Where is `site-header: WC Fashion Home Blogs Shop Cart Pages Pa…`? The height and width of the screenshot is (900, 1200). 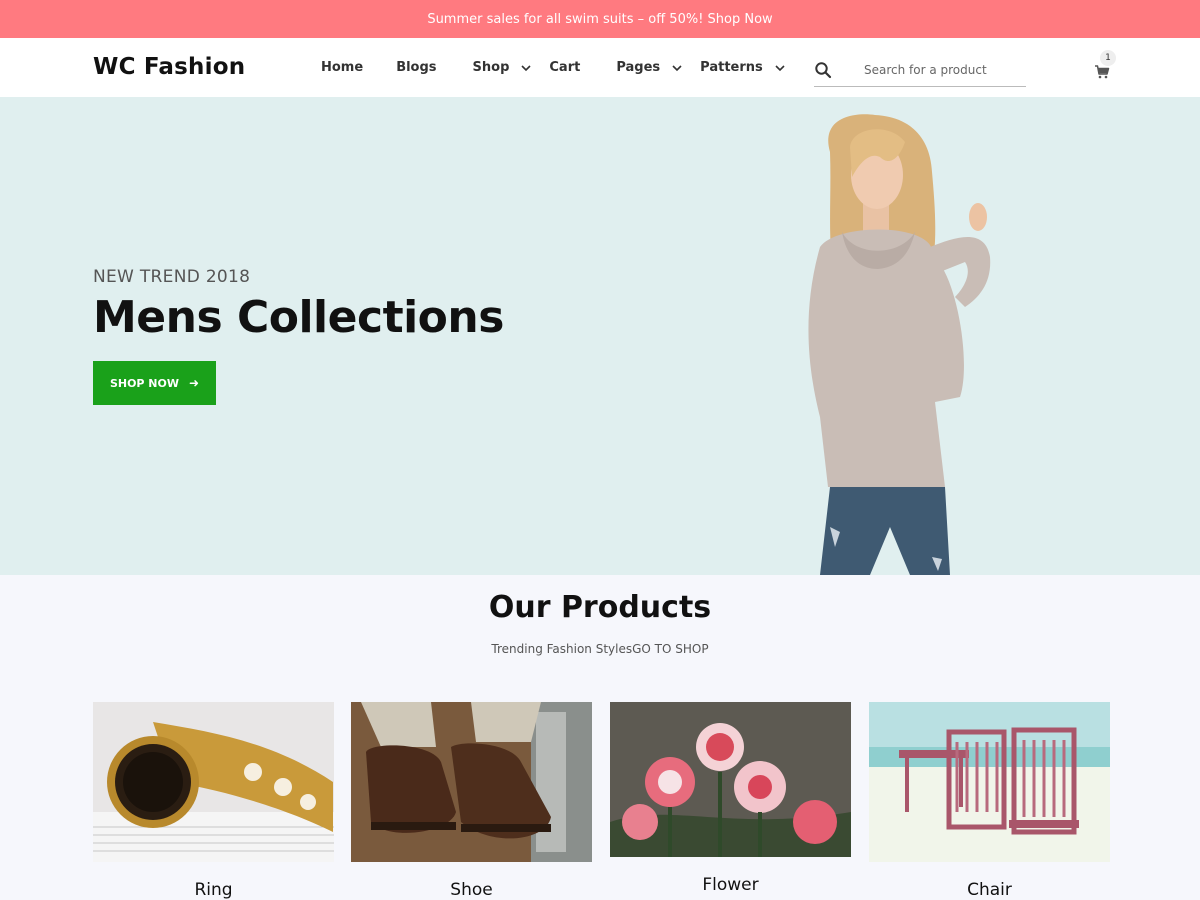 site-header: WC Fashion Home Blogs Shop Cart Pages Pa… is located at coordinates (600, 67).